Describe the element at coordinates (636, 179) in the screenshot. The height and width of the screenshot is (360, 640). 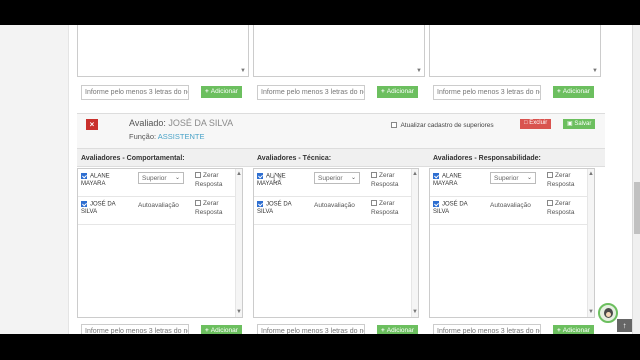
I see `page-scrollbar` at that location.